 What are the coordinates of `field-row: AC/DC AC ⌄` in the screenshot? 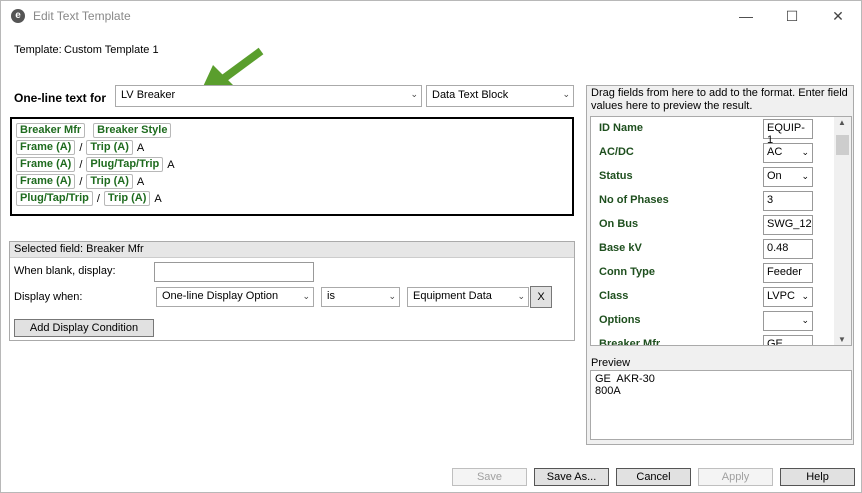 It's located at (711, 153).